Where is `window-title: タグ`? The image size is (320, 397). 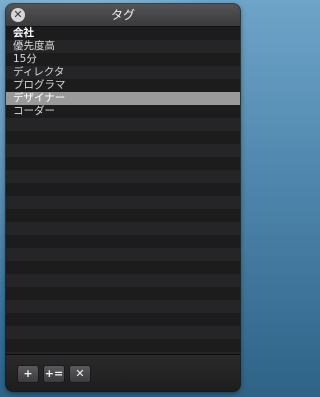 window-title: タグ is located at coordinates (122, 15).